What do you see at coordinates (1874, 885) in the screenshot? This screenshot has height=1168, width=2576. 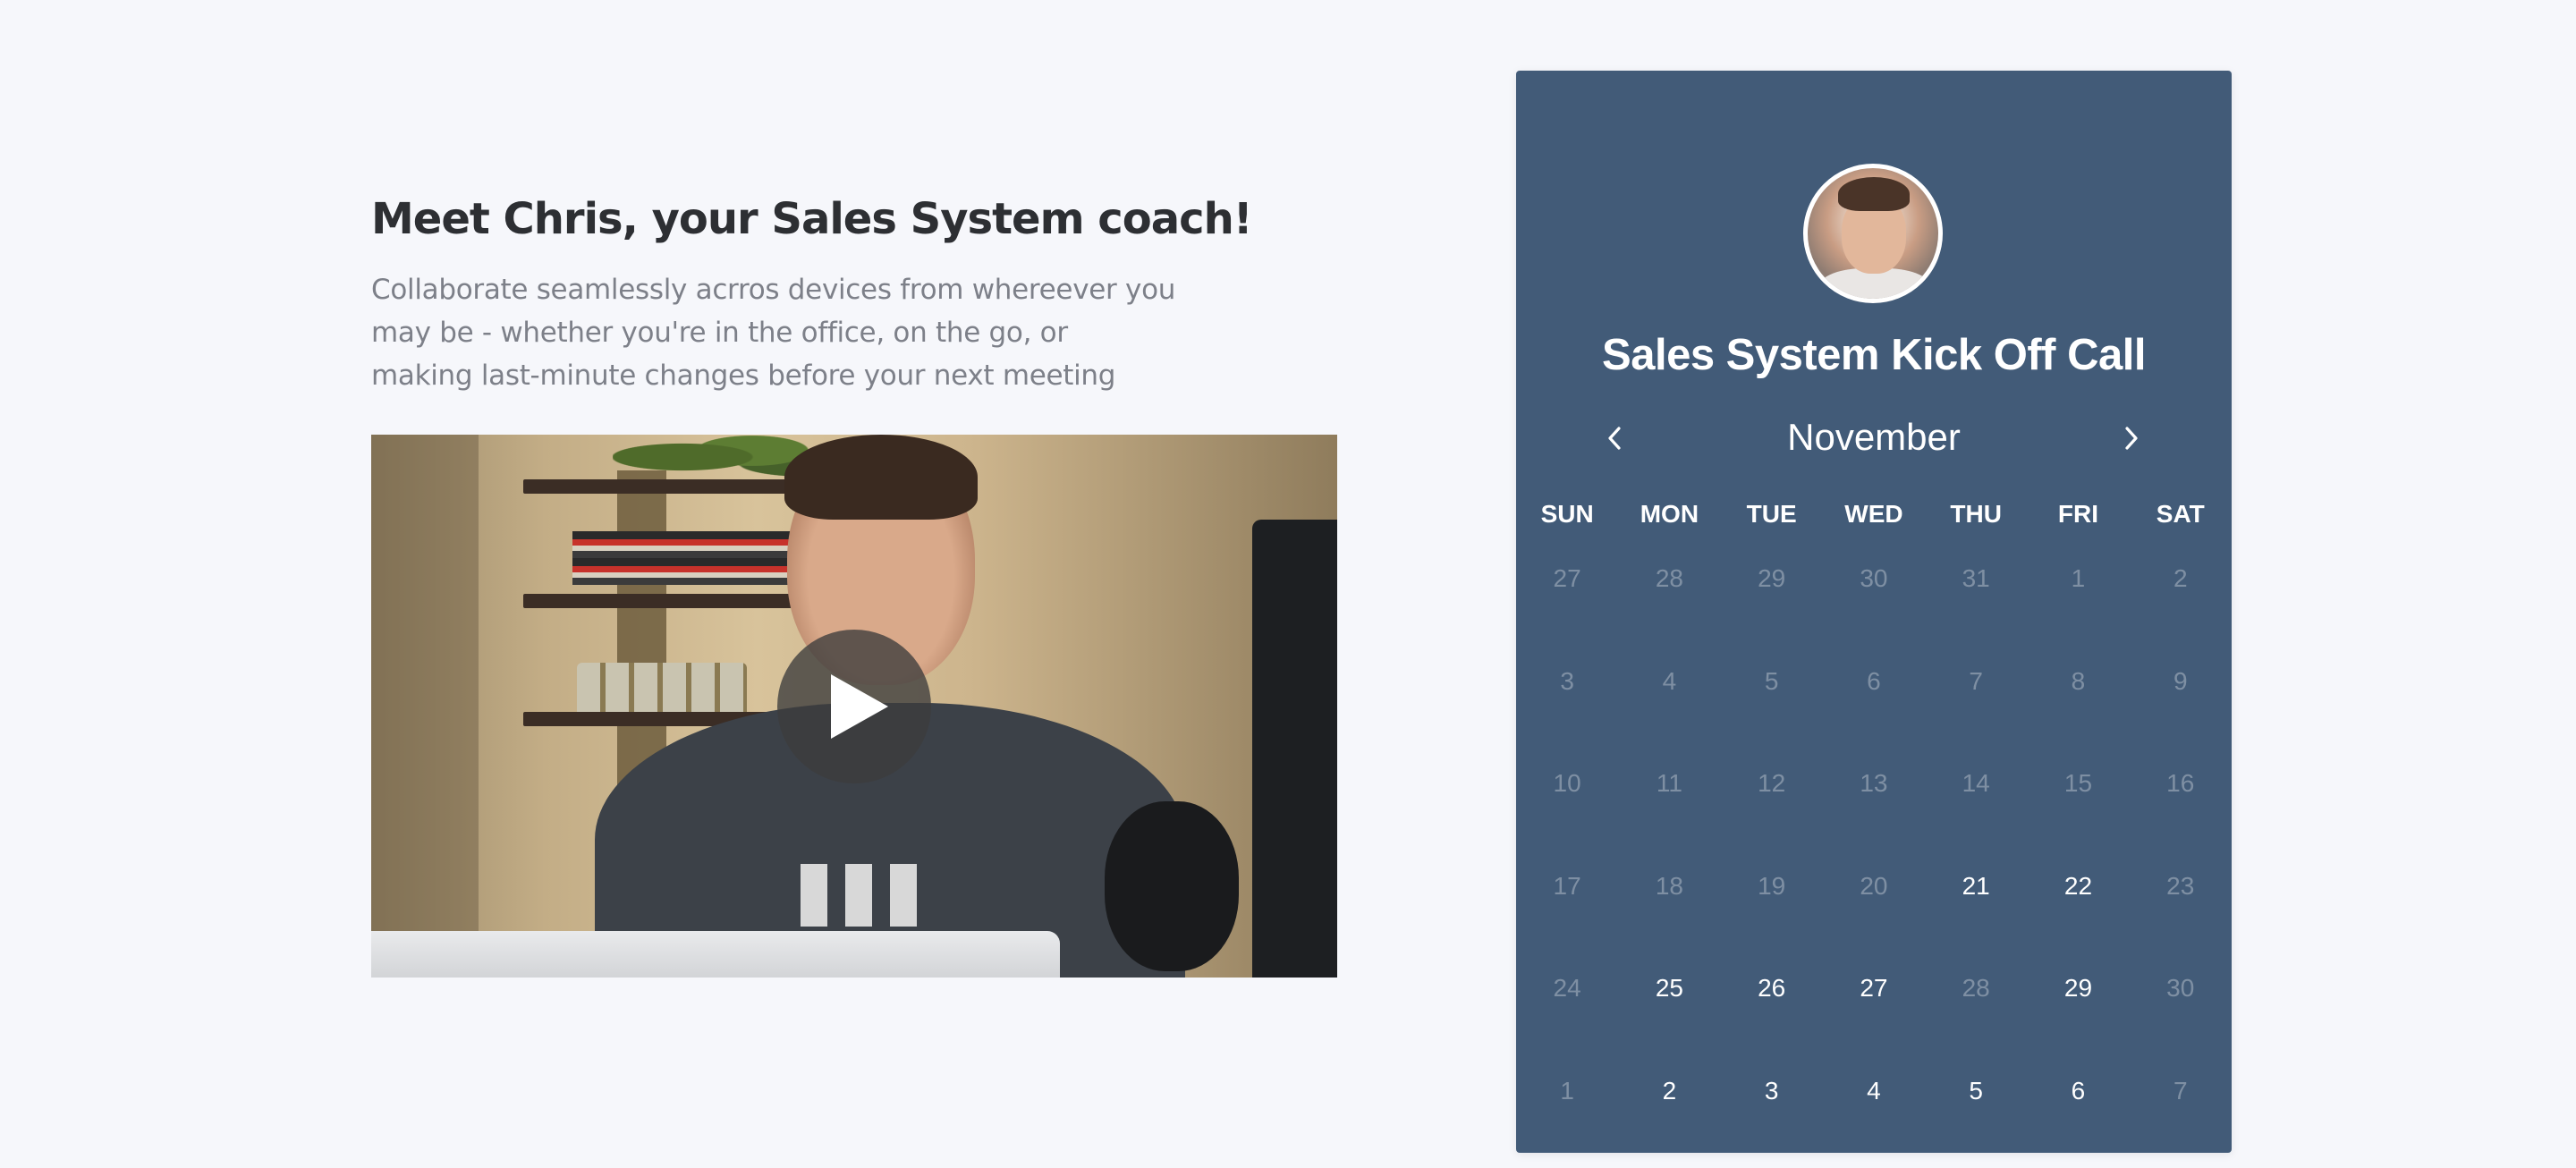 I see `calendar-day-unavailable: 20` at bounding box center [1874, 885].